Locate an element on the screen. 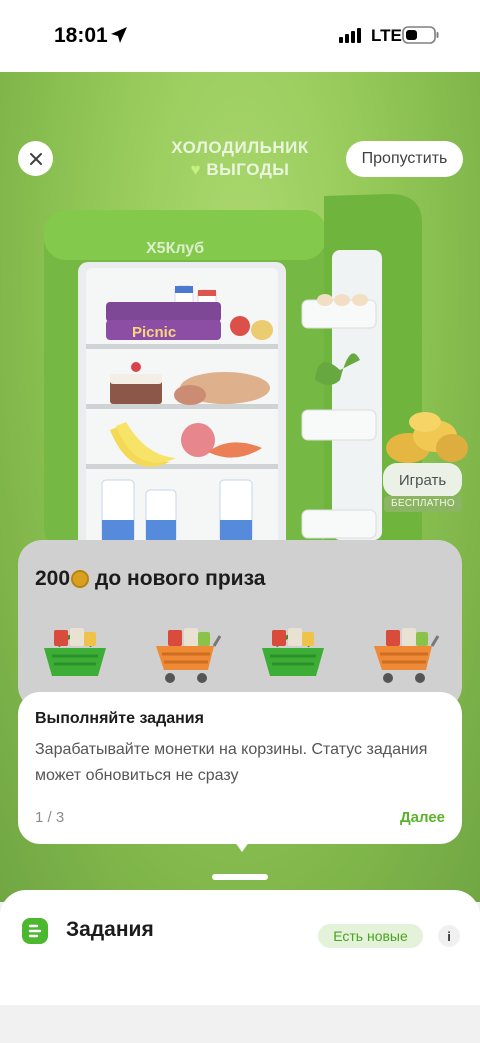  location-arrow-icon is located at coordinates (119, 35).